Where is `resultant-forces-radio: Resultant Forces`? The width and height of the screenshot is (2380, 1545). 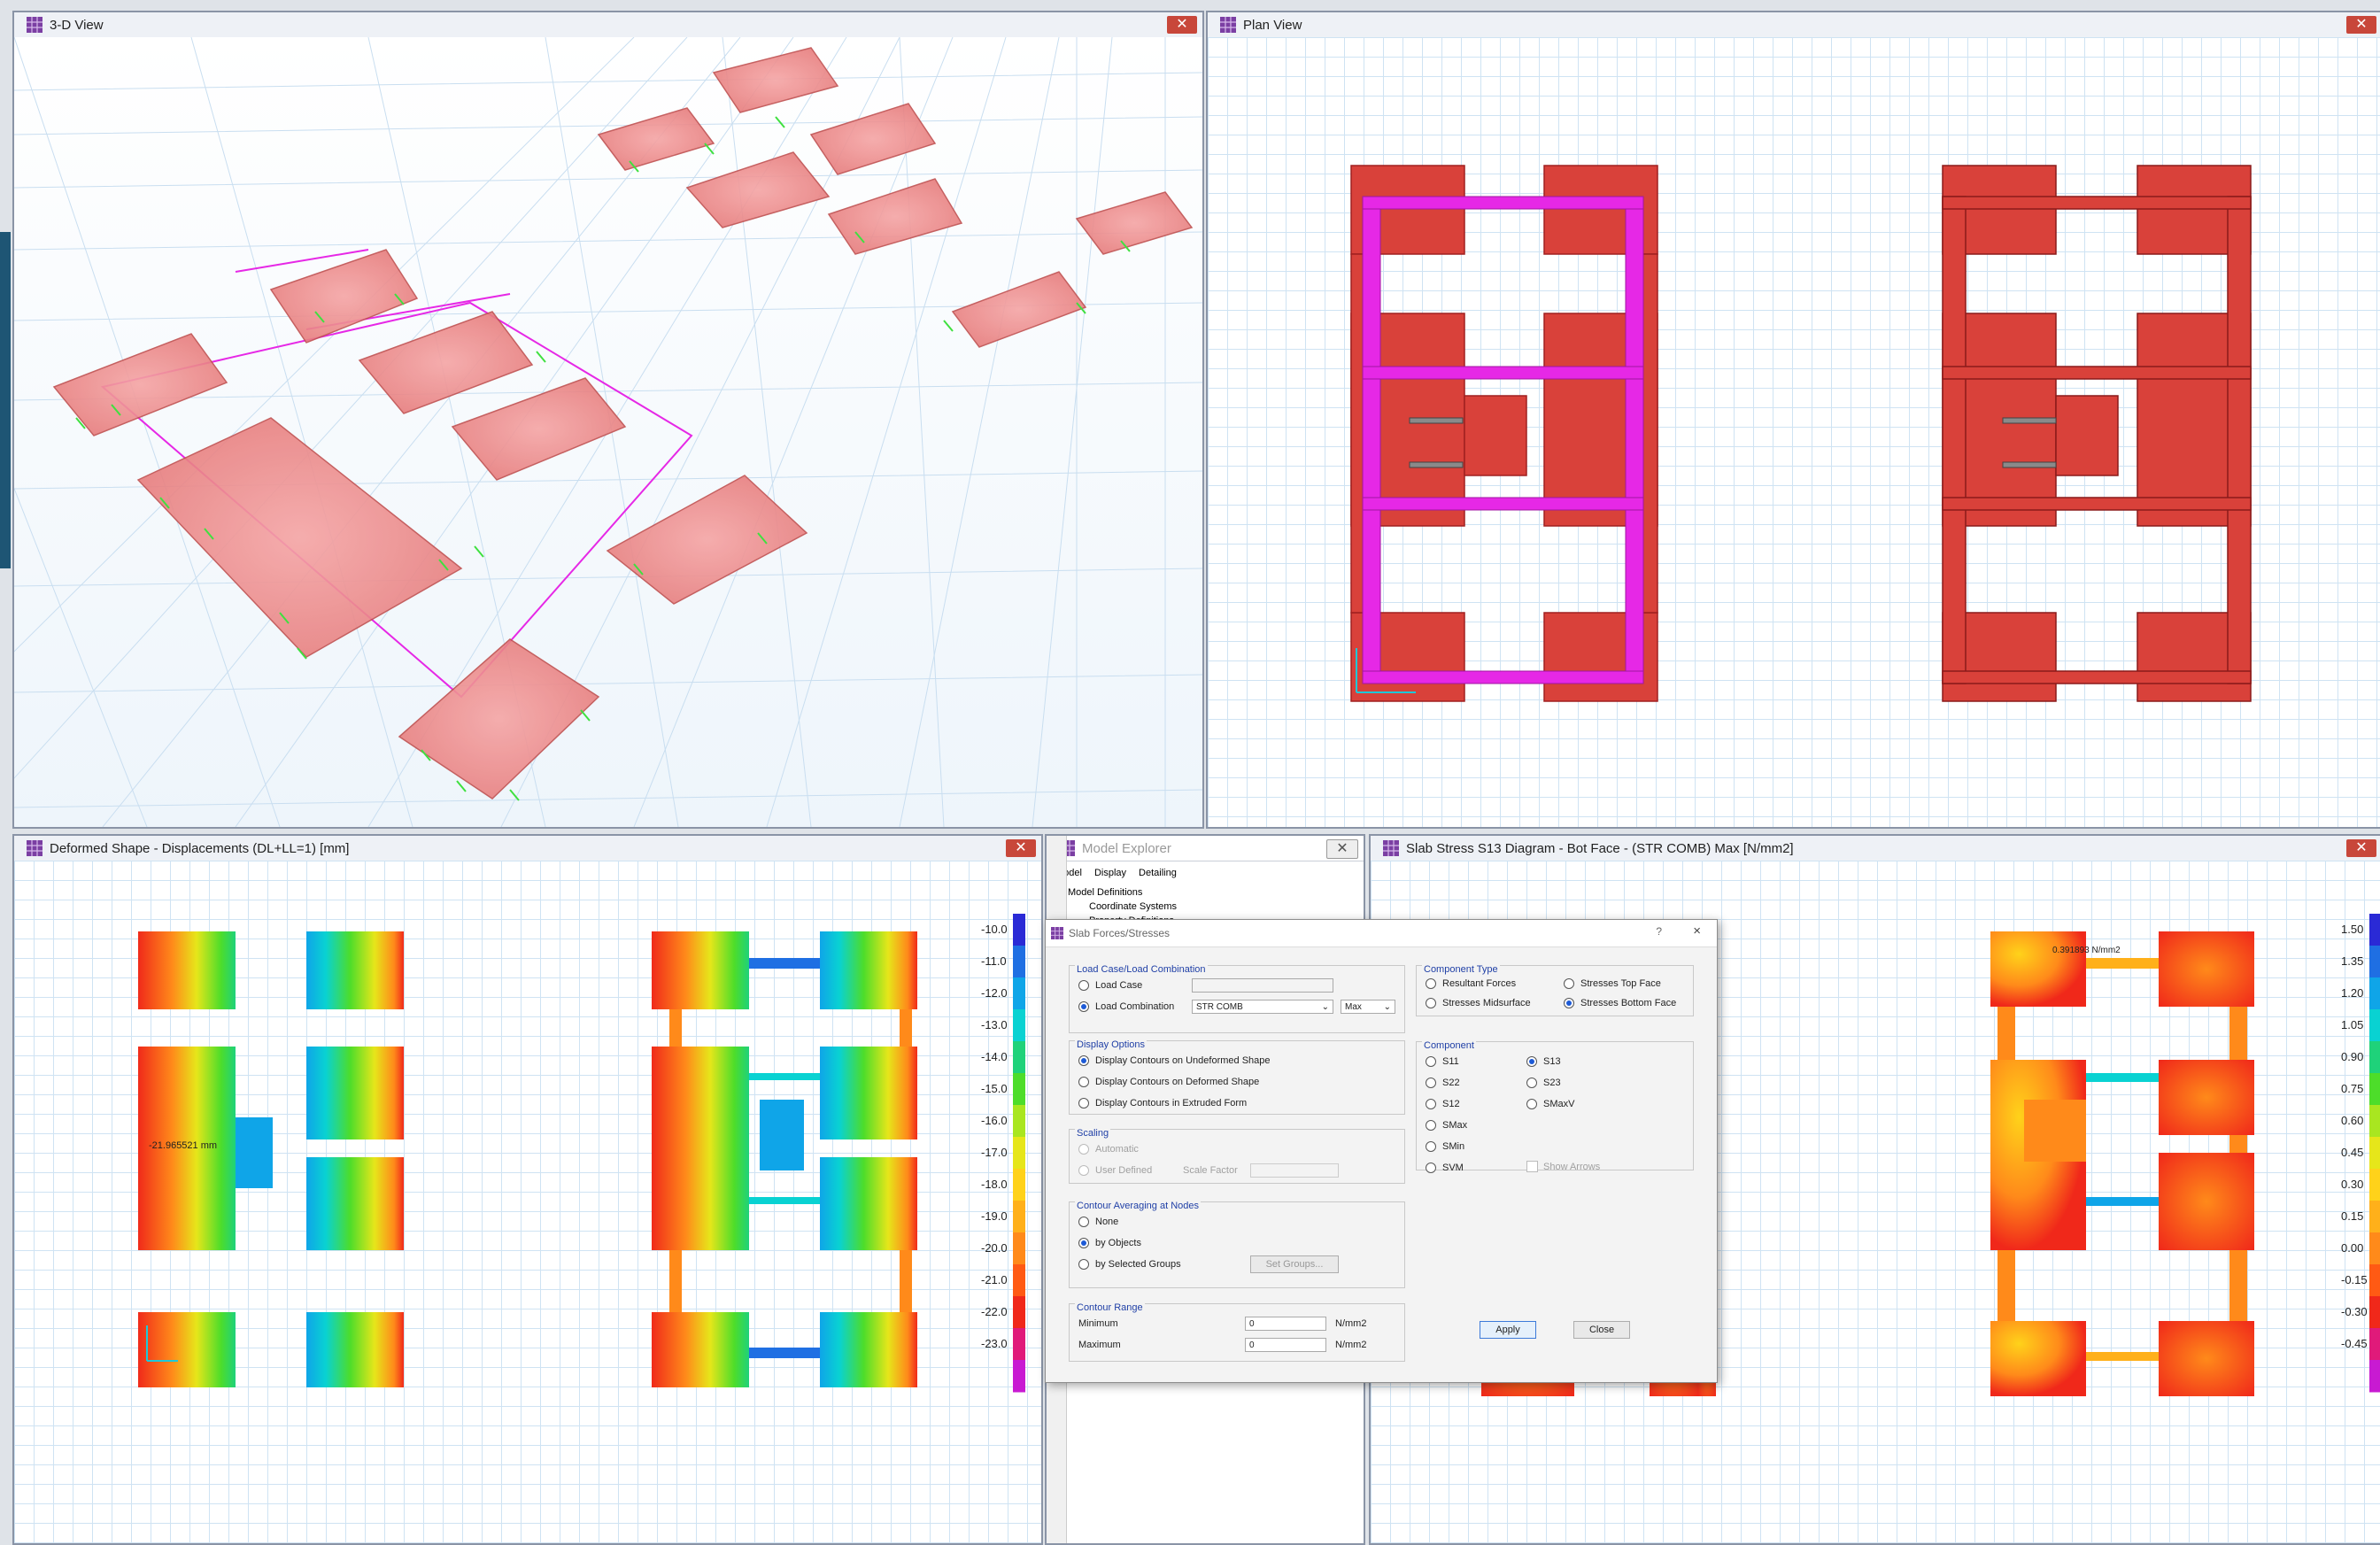 resultant-forces-radio: Resultant Forces is located at coordinates (1471, 984).